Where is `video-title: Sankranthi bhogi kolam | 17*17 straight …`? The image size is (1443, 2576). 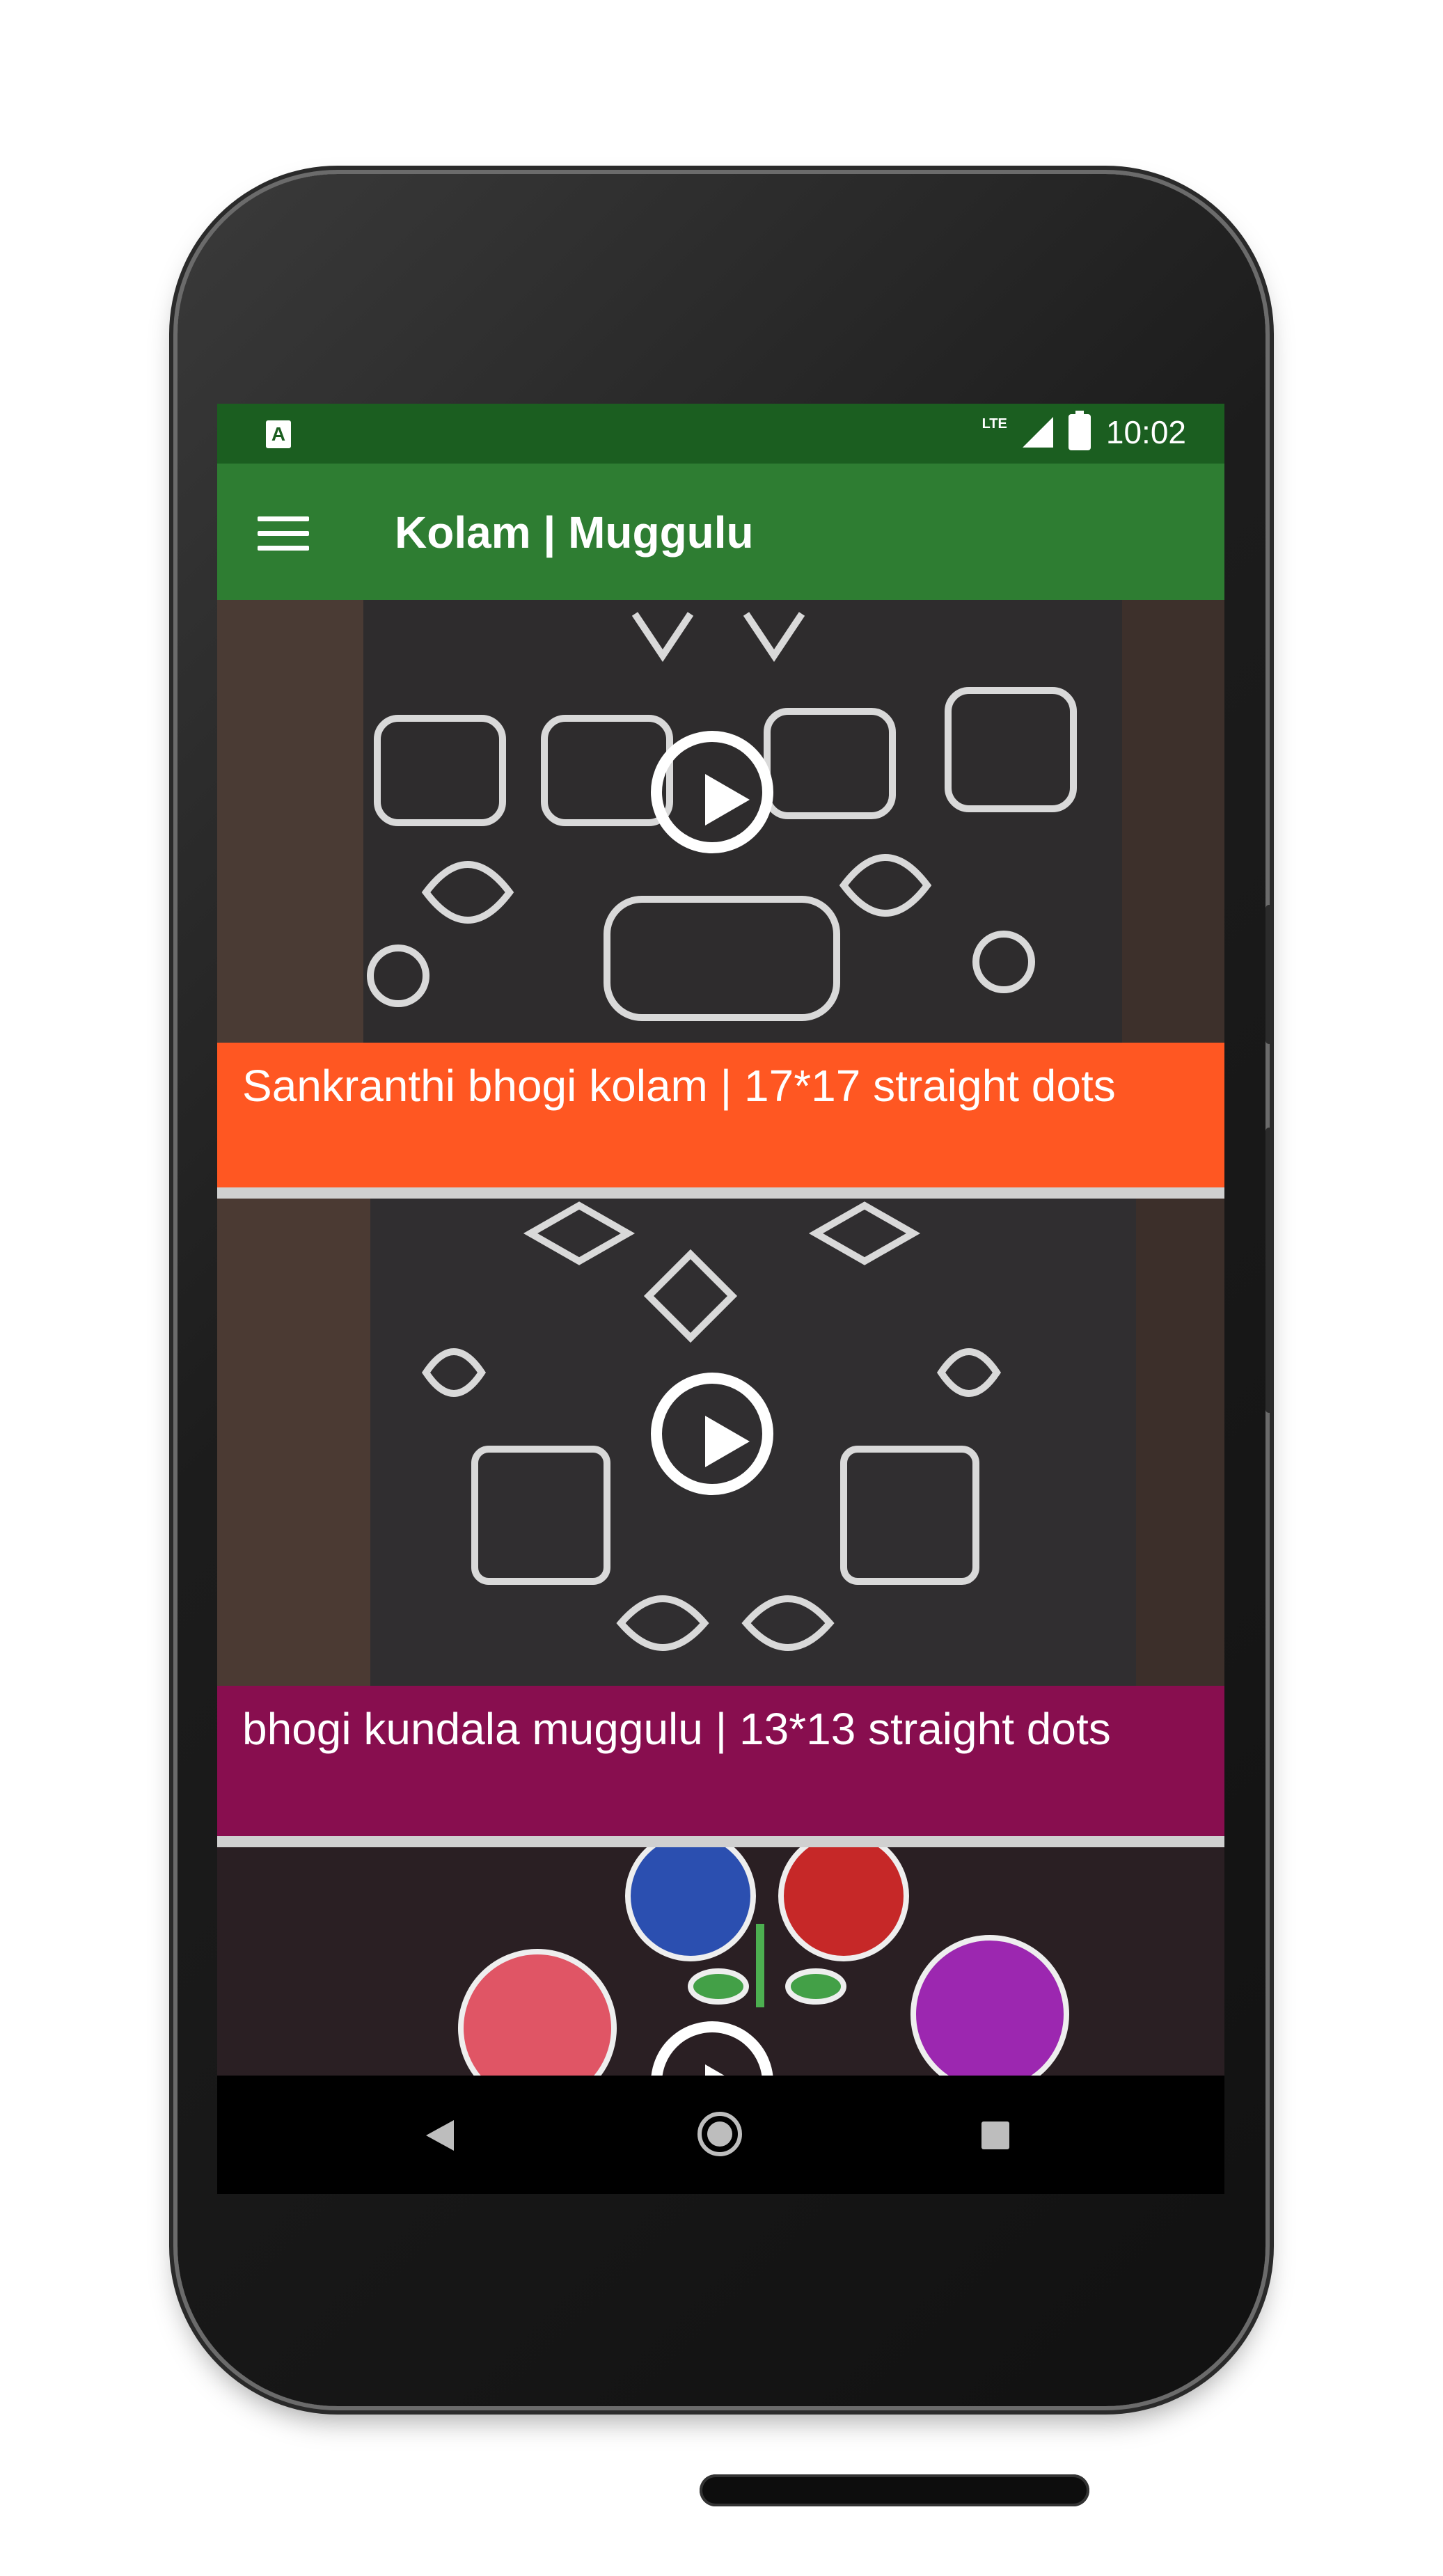
video-title: Sankranthi bhogi kolam | 17*17 straight … is located at coordinates (720, 1116).